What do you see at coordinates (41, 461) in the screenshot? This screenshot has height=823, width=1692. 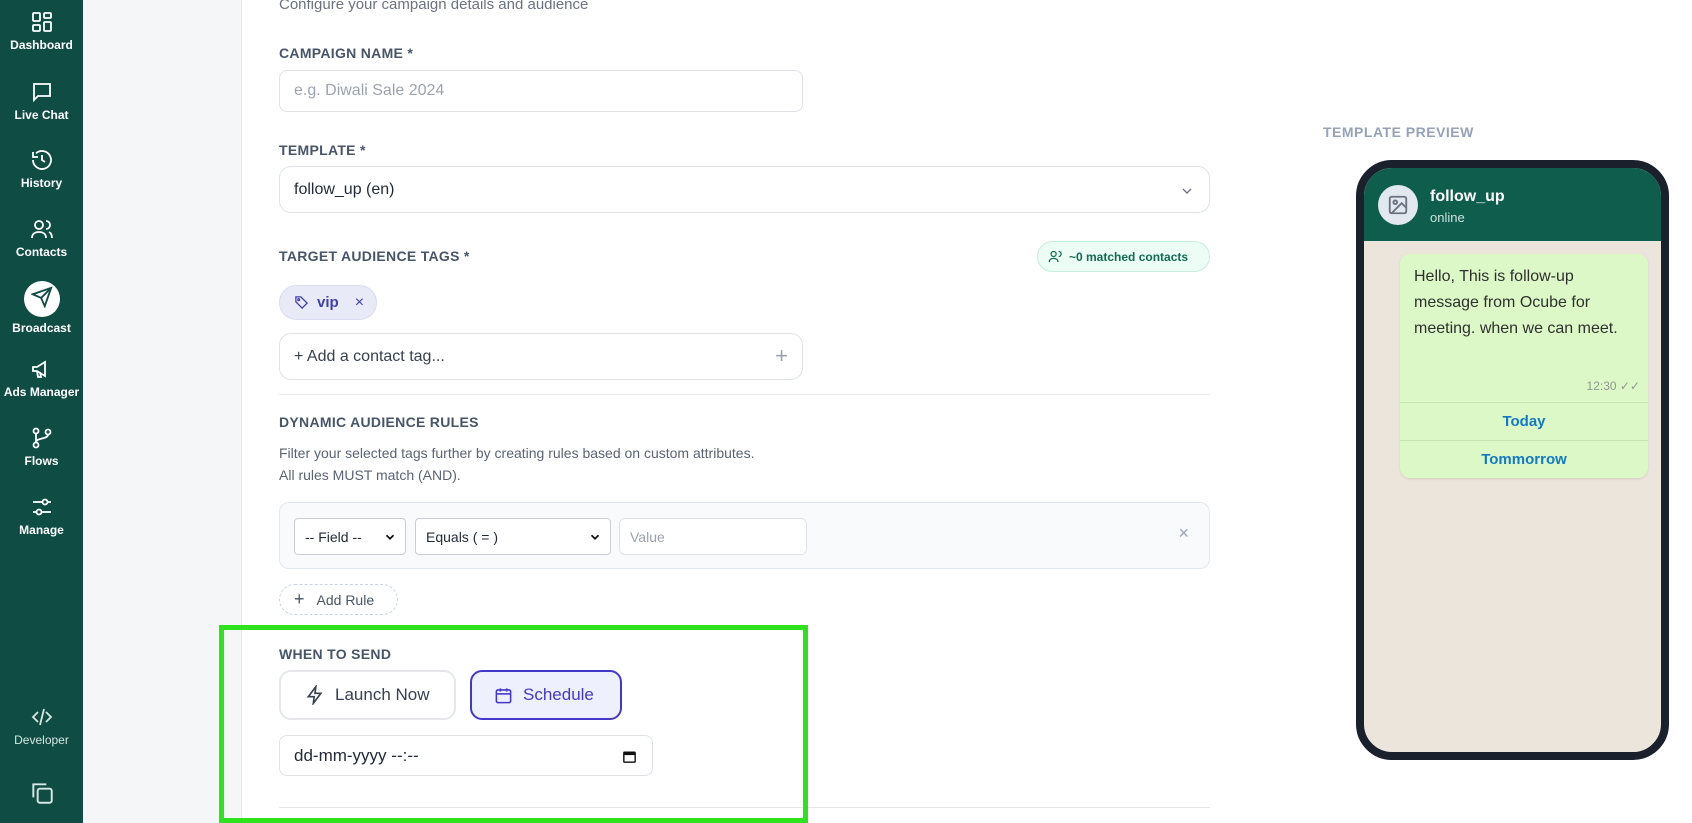 I see `sidebar-item-label: Flows` at bounding box center [41, 461].